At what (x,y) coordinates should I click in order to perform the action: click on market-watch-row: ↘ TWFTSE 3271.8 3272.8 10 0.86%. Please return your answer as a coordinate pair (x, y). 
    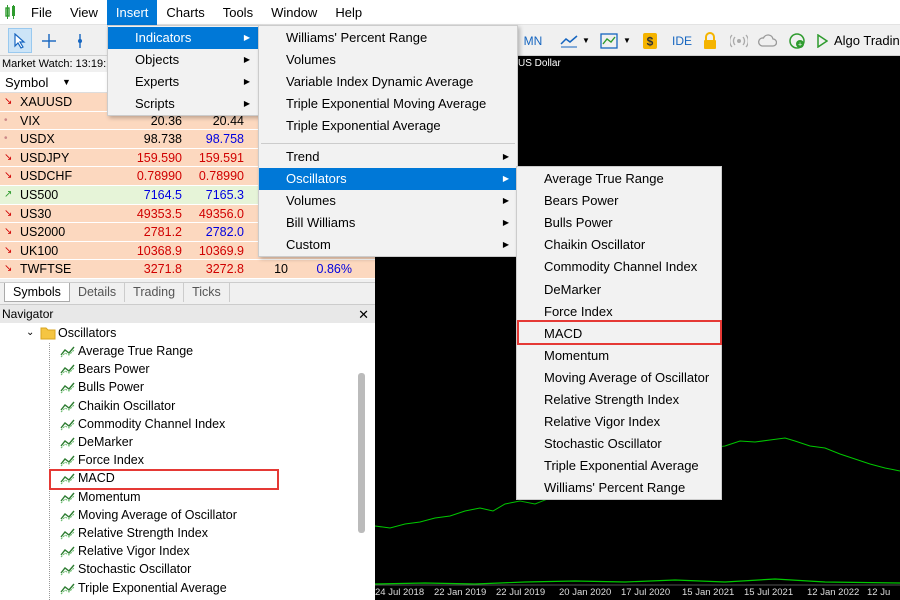
    Looking at the image, I should click on (187, 269).